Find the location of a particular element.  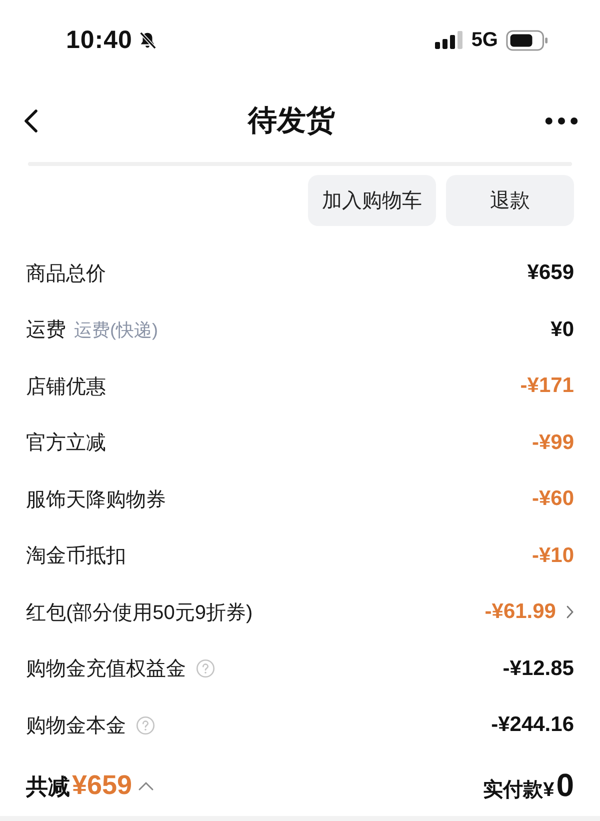

bell-muted-icon is located at coordinates (148, 40).